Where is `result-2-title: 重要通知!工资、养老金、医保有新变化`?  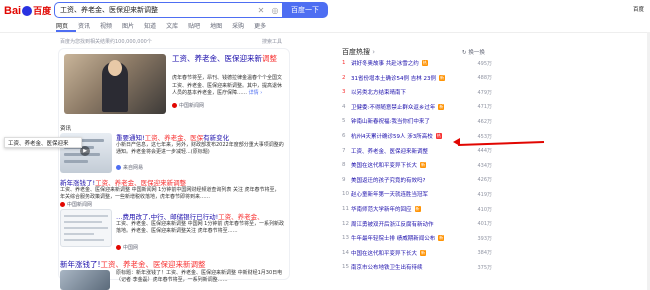 result-2-title: 重要通知!工资、养老金、医保有新变化 is located at coordinates (172, 137).